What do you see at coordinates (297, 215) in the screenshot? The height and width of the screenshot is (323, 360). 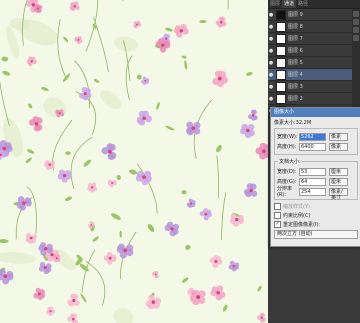 I see `constrain-label: 约束比例(C)` at bounding box center [297, 215].